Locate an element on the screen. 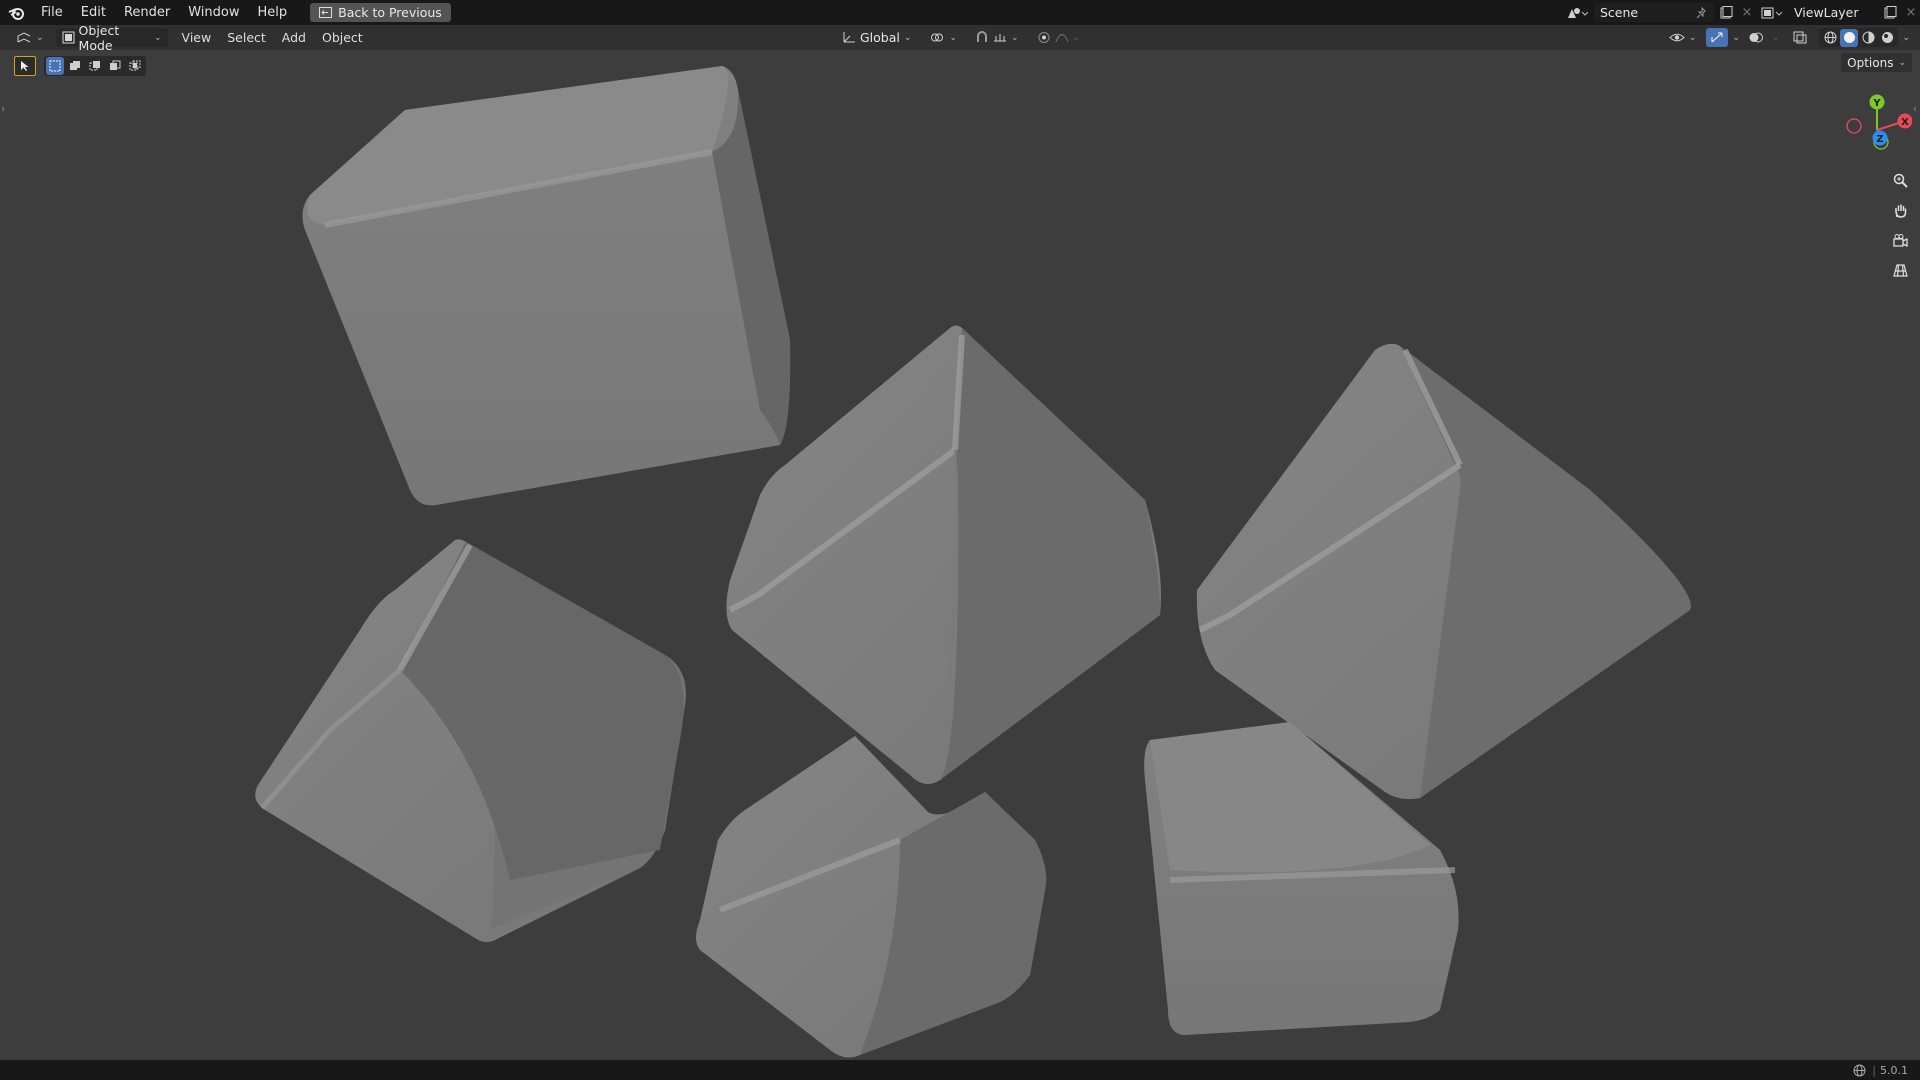  zoom-button is located at coordinates (1900, 180).